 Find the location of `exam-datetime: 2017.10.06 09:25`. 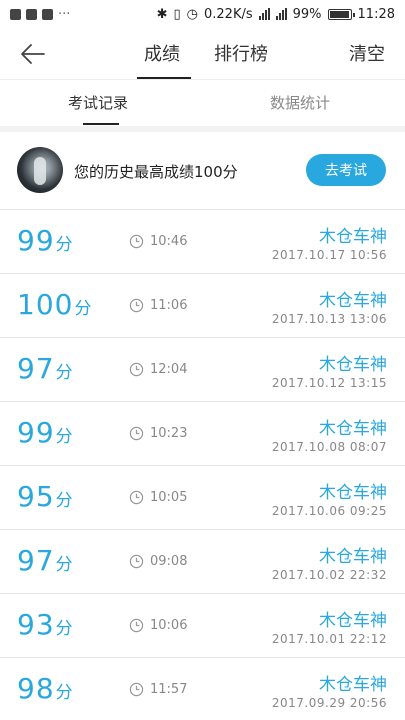

exam-datetime: 2017.10.06 09:25 is located at coordinates (329, 511).